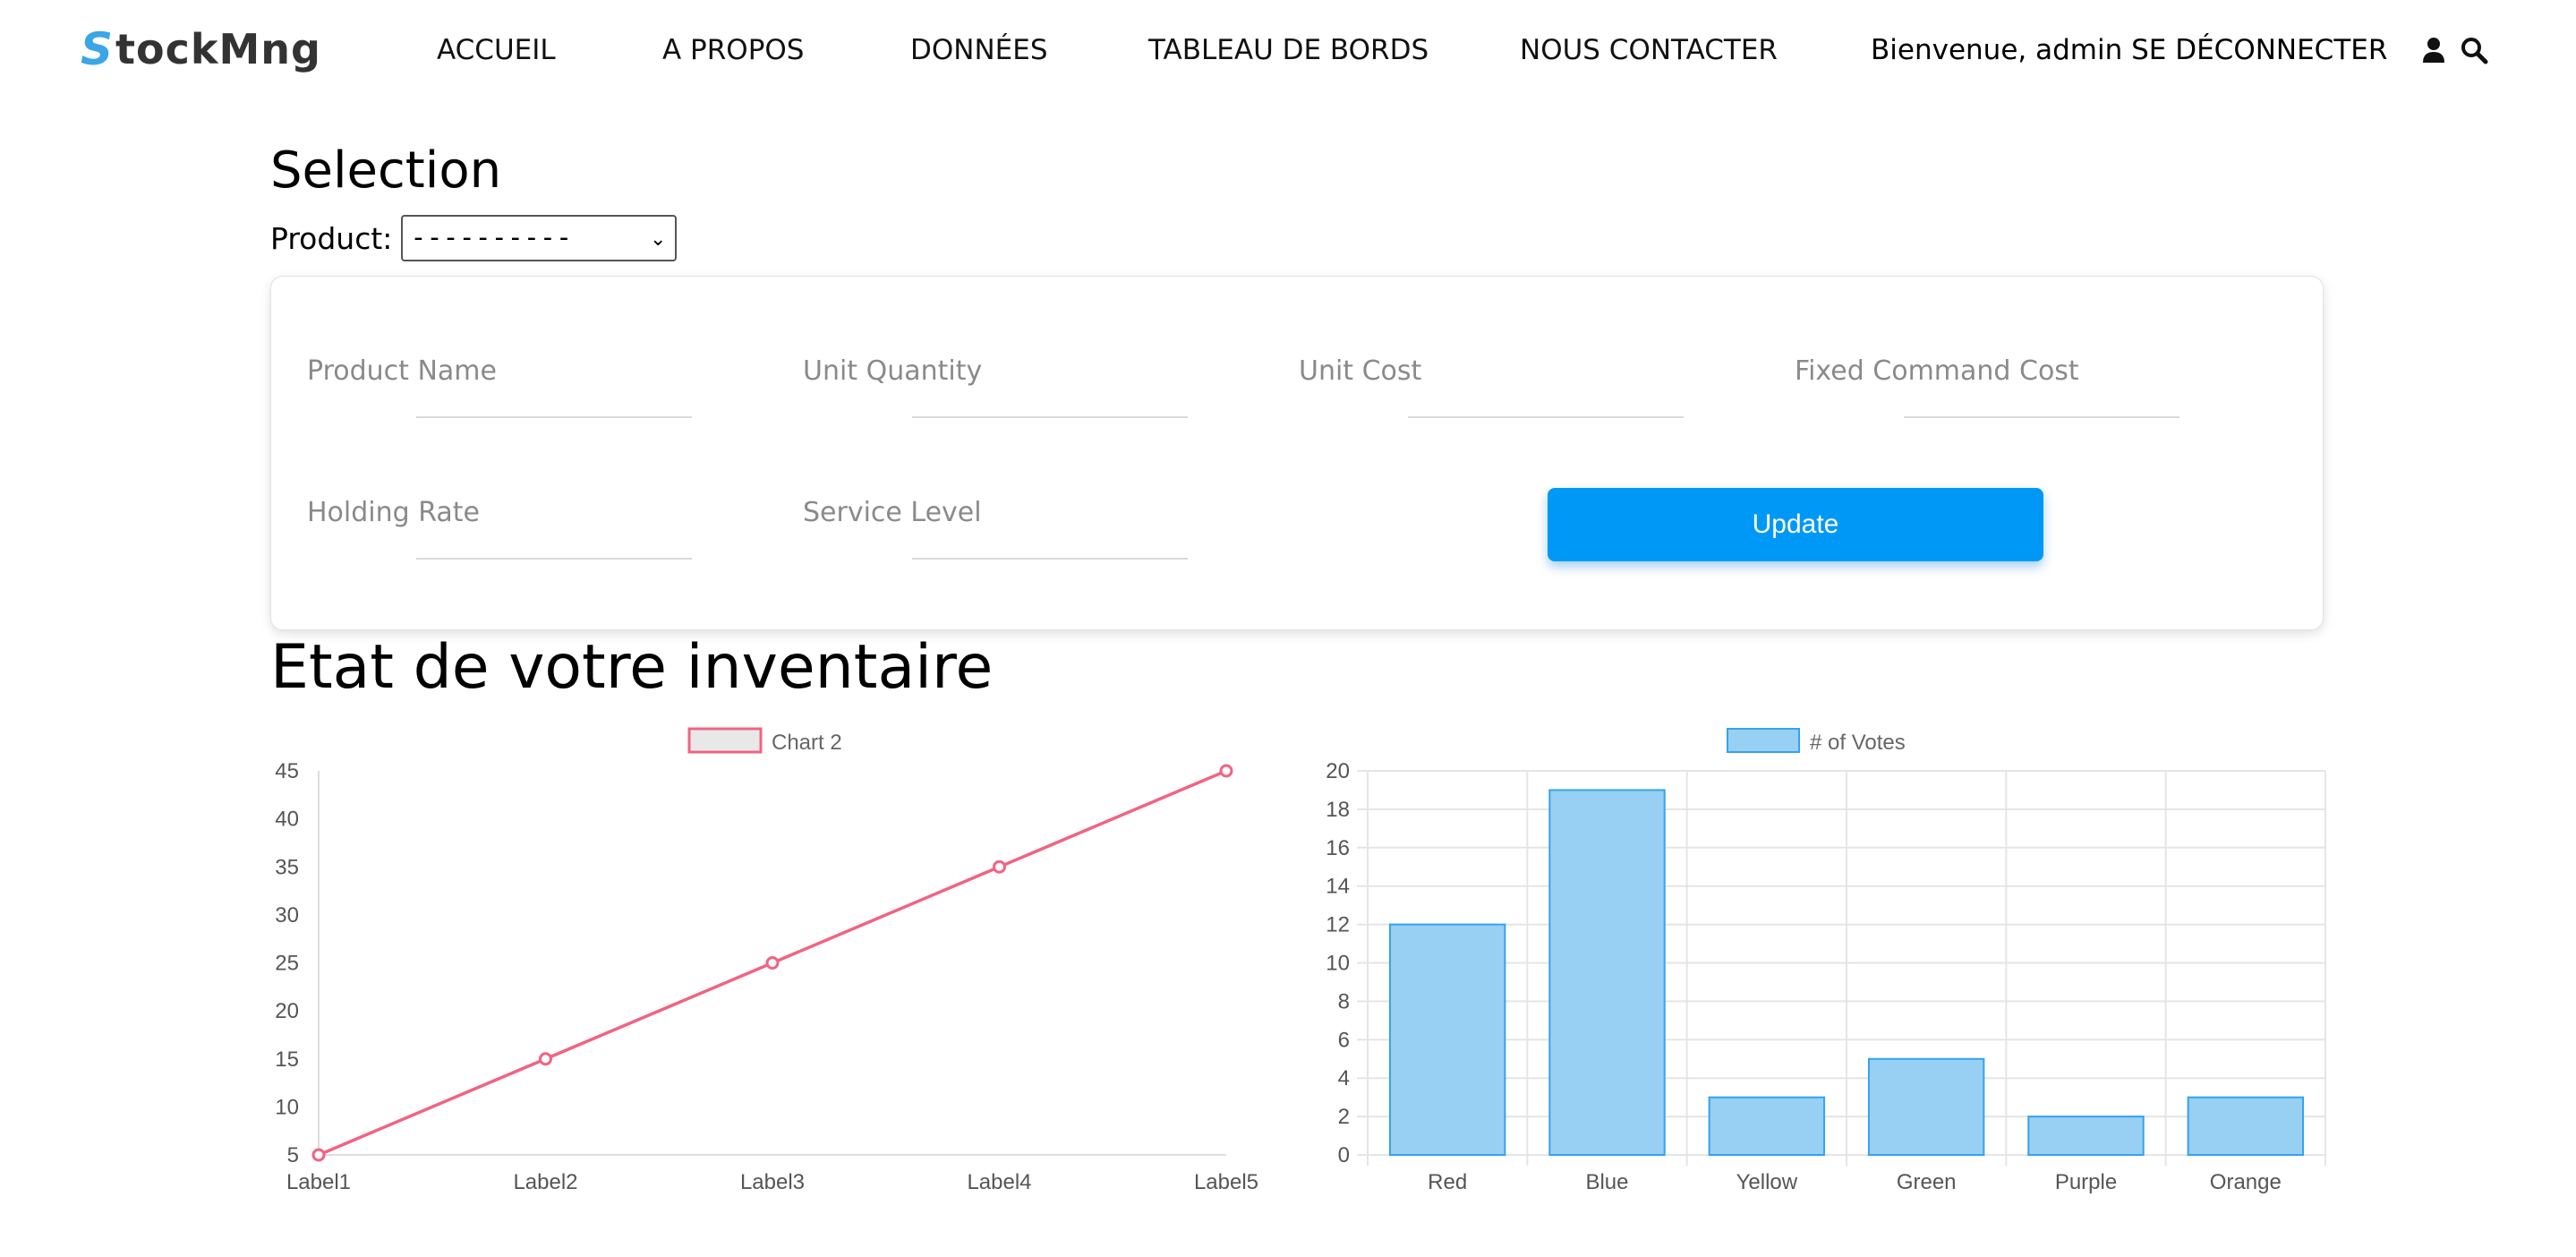 The width and height of the screenshot is (2576, 1257). I want to click on y-tick-label: 45, so click(287, 771).